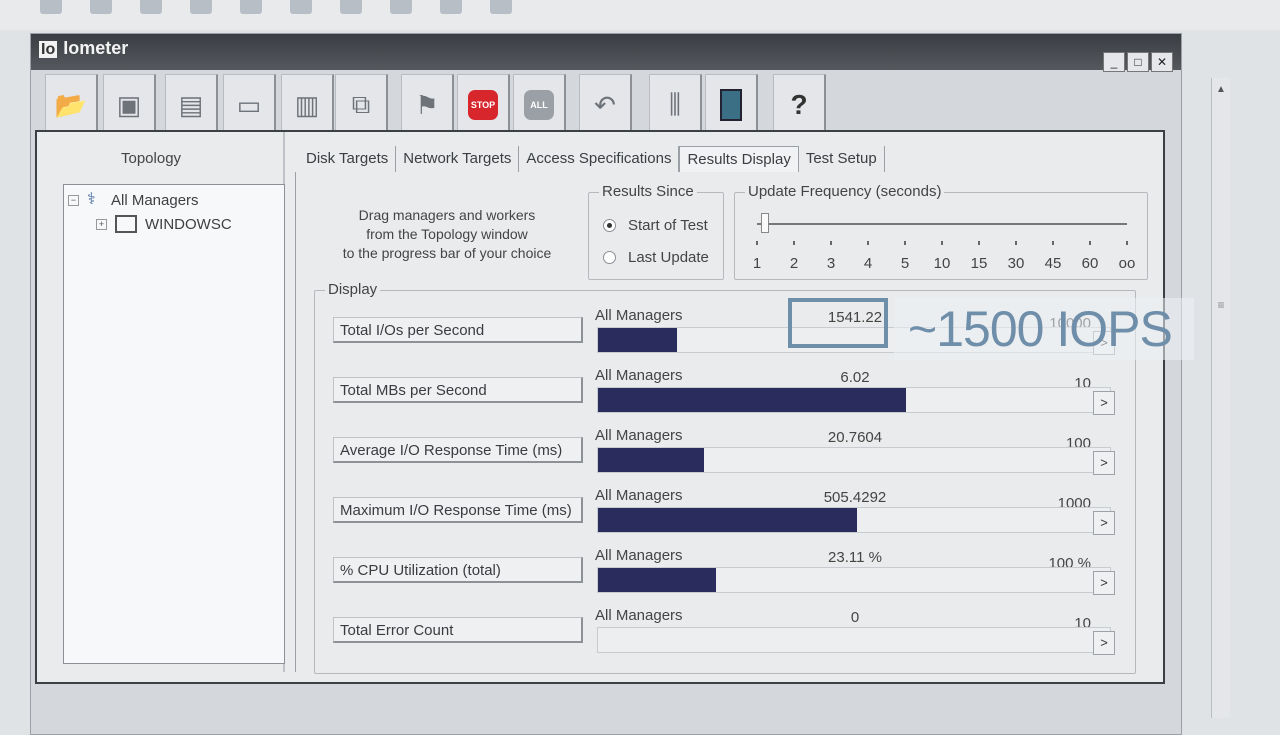 The image size is (1280, 735). Describe the element at coordinates (1220, 398) in the screenshot. I see `vertical-scrollbar: ▲ ≡` at that location.